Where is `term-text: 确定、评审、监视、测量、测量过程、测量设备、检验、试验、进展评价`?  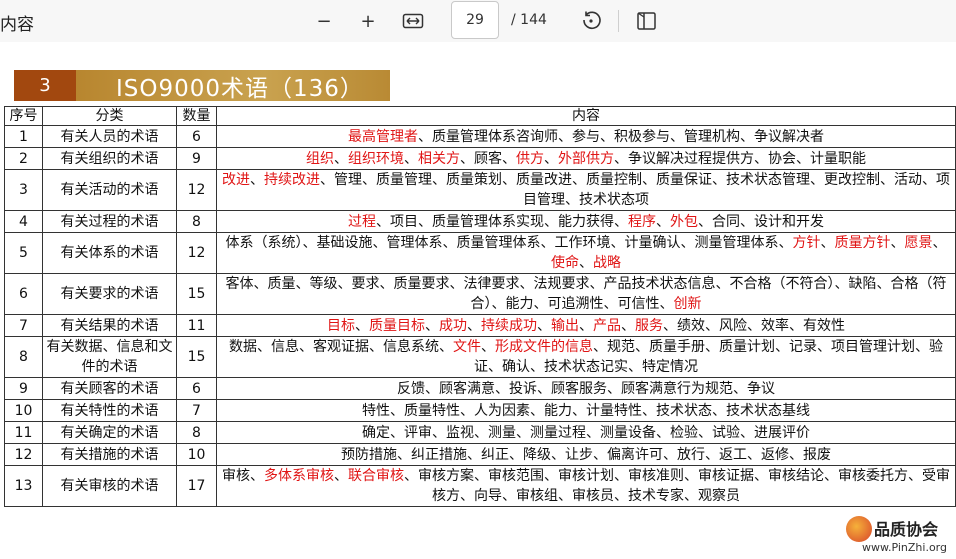
term-text: 确定、评审、监视、测量、测量过程、测量设备、检验、试验、进展评价 is located at coordinates (586, 432).